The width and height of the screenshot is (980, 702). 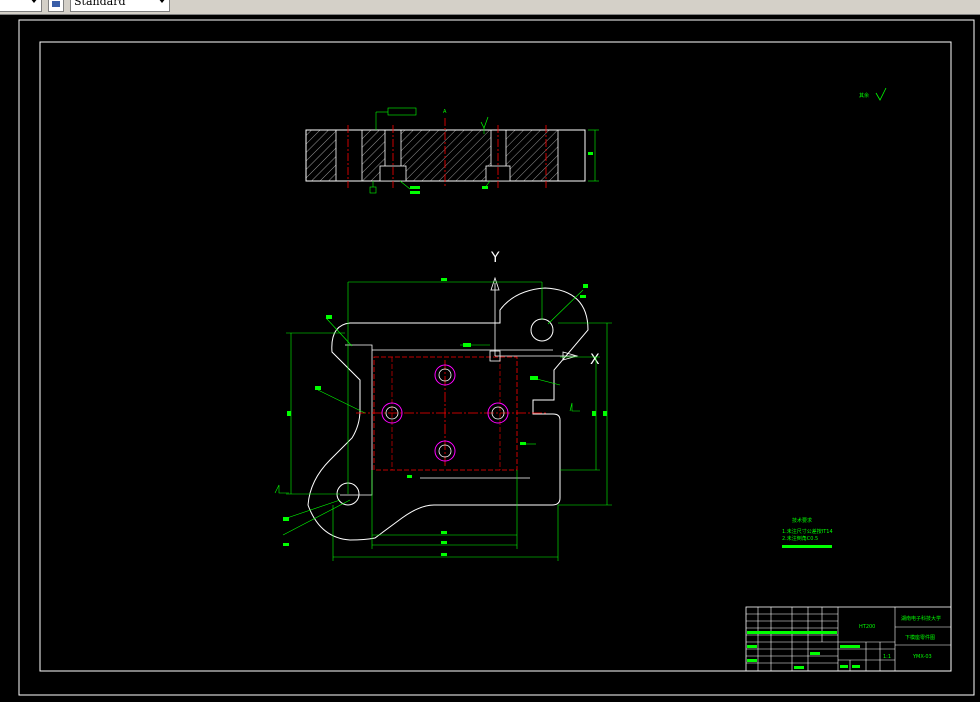 I want to click on layer-dropdown, so click(x=21, y=6).